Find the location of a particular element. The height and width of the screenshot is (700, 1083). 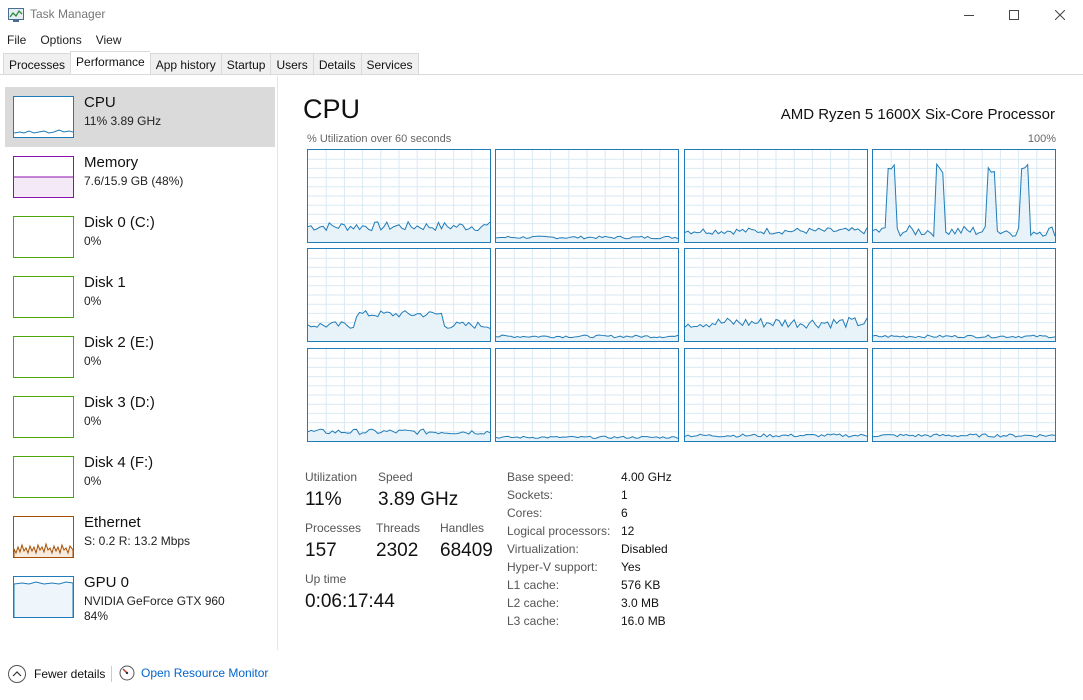

menu-file: File is located at coordinates (16, 40).